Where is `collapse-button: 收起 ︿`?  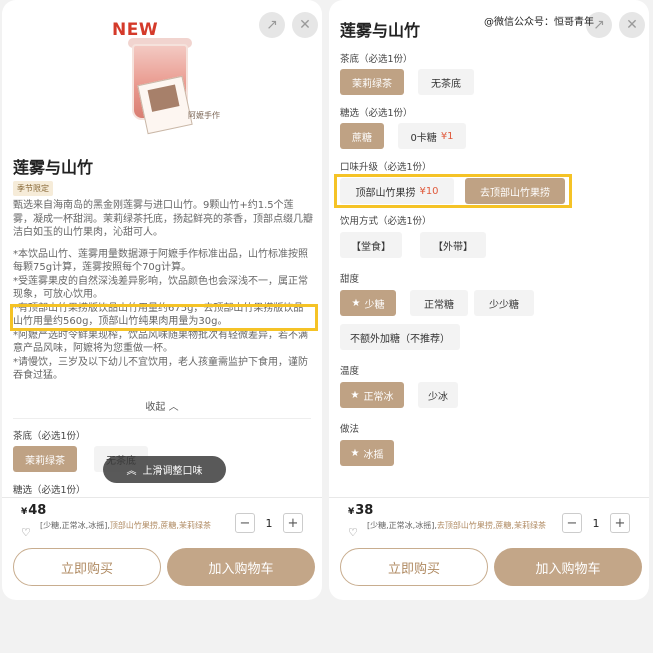 collapse-button: 收起 ︿ is located at coordinates (162, 405).